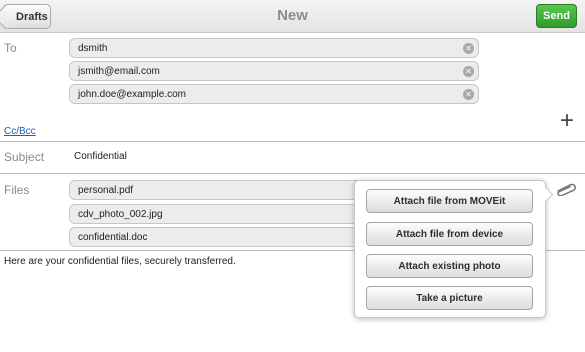 The height and width of the screenshot is (352, 585). I want to click on to-label: To, so click(10, 48).